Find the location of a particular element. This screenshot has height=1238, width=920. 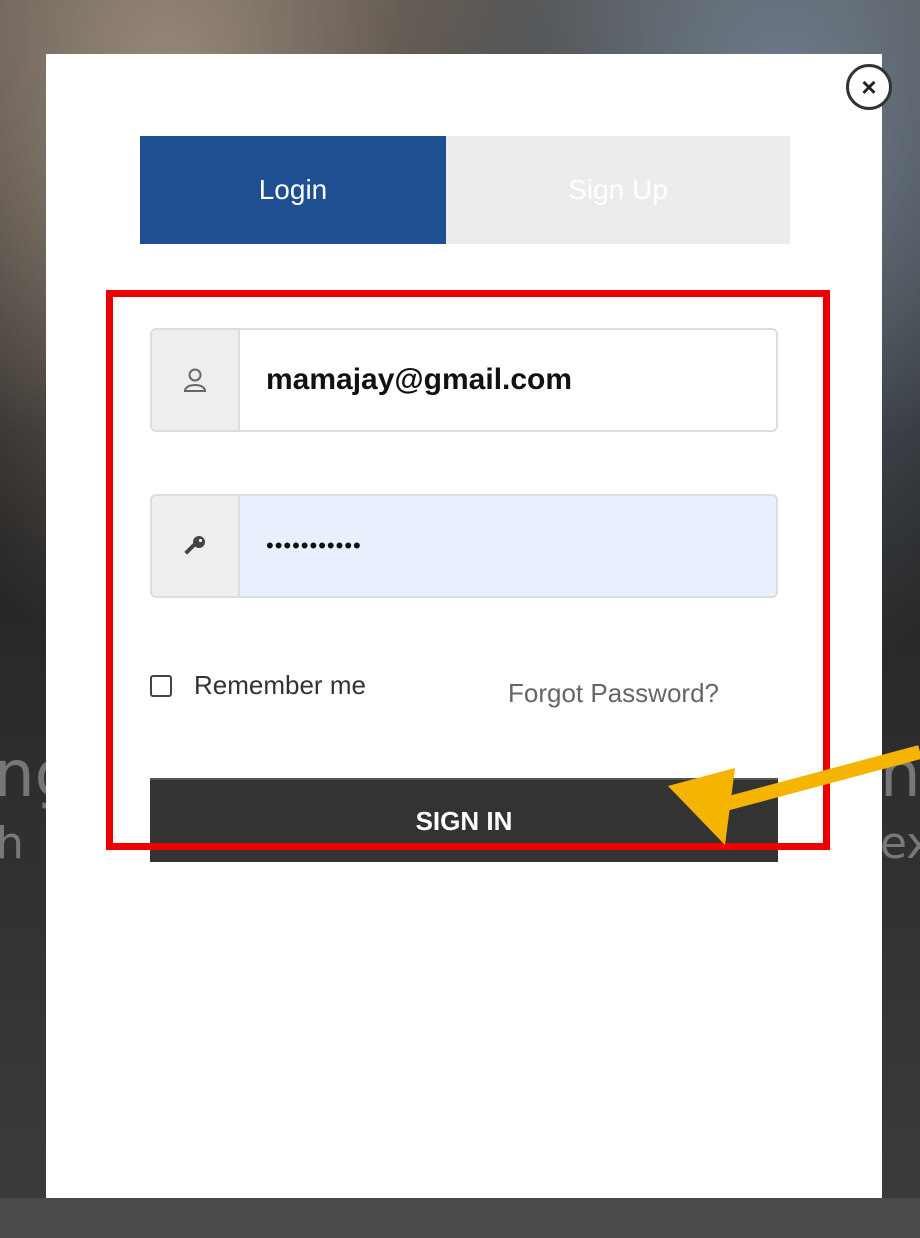

pointer-arrow is located at coordinates (794, 795).